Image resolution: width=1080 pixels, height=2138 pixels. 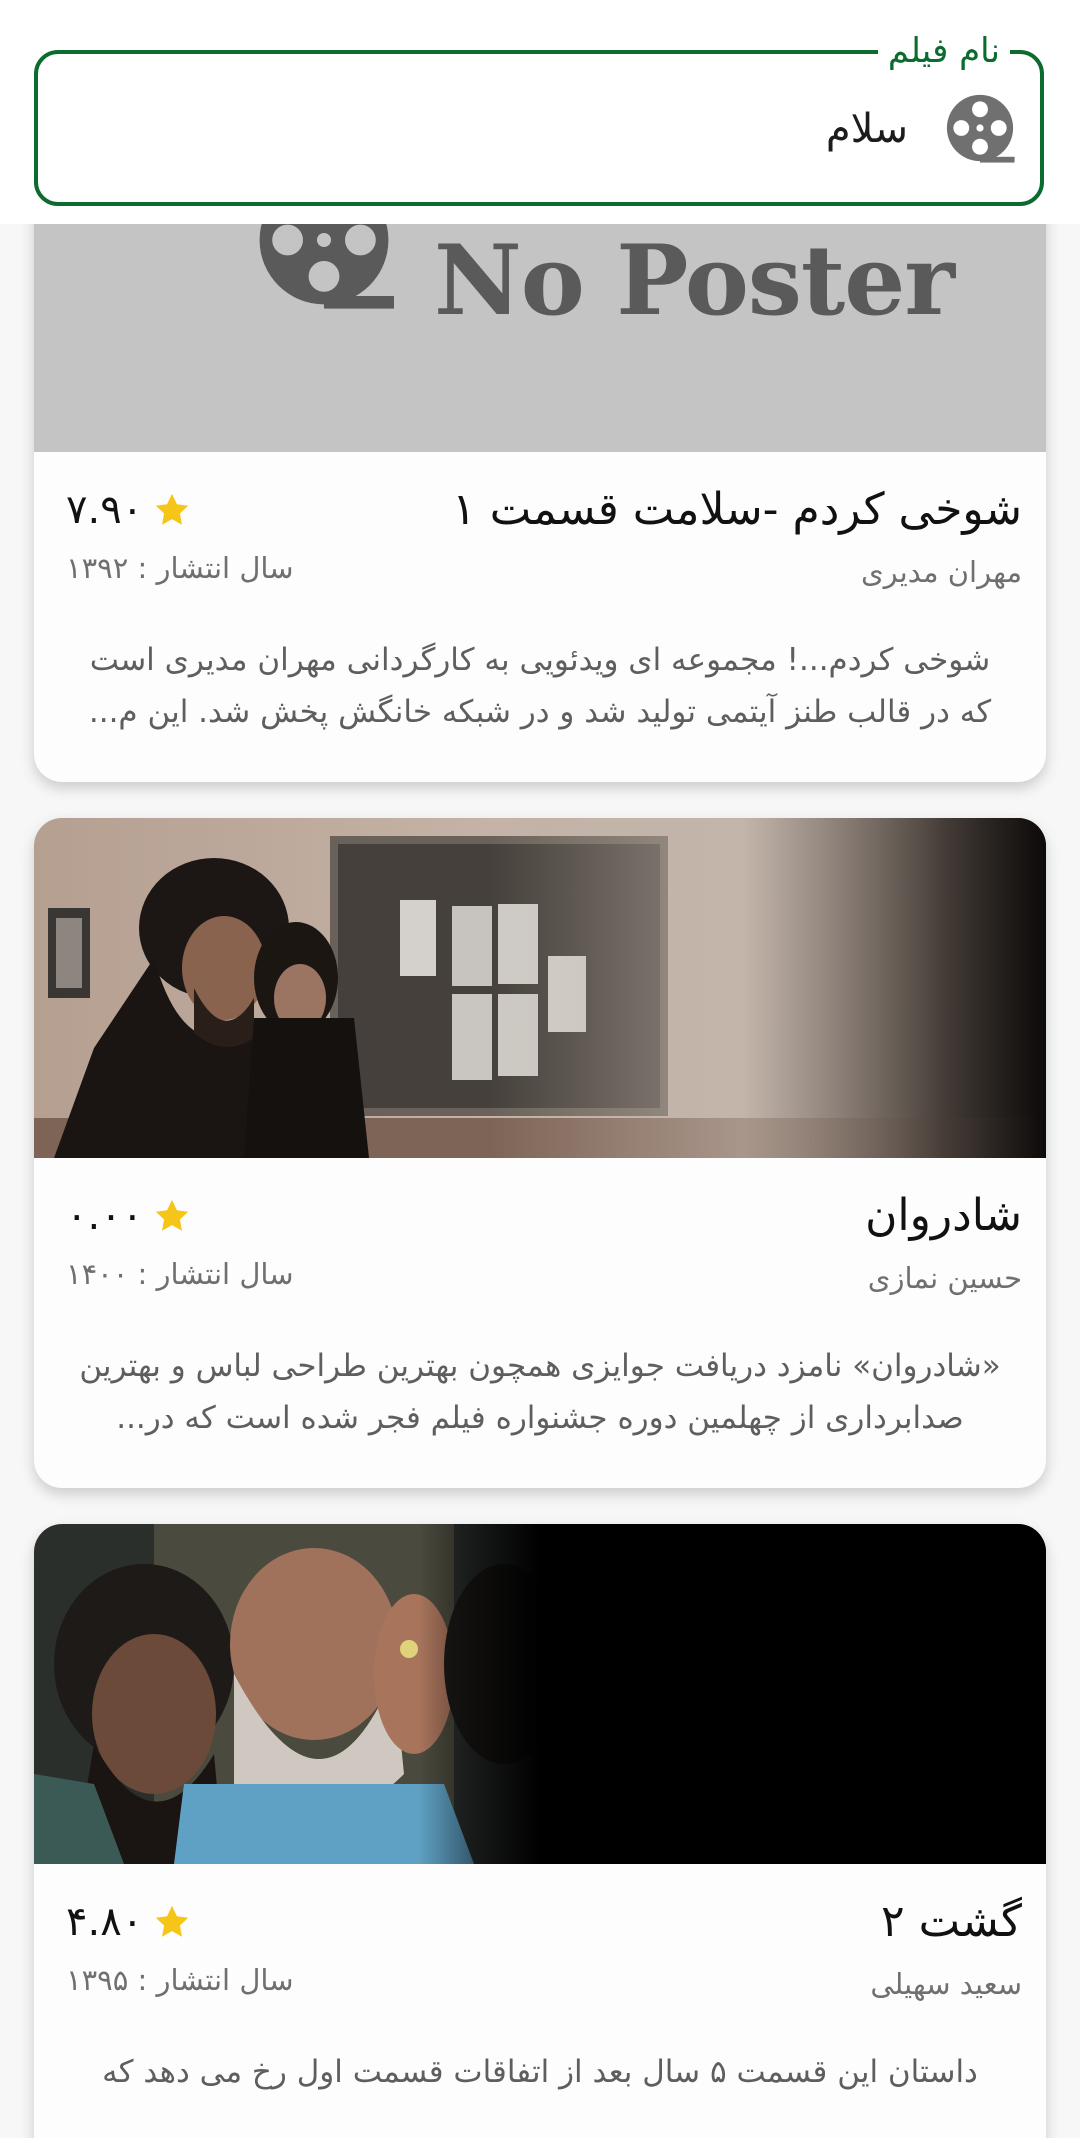 I want to click on rating-value: ۰.۰۰, so click(x=105, y=1216).